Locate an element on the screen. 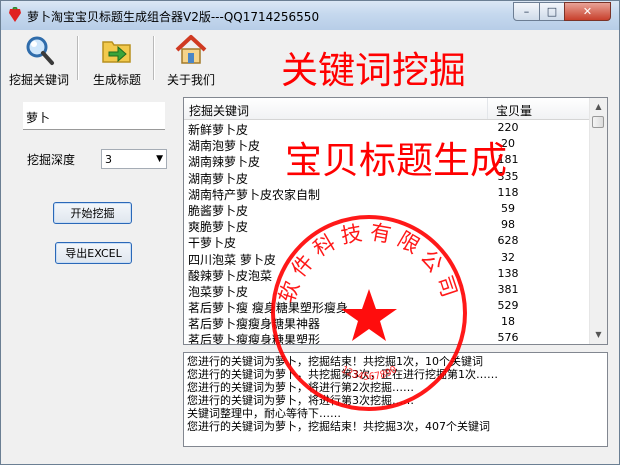  count-cell: 381 is located at coordinates (508, 289).